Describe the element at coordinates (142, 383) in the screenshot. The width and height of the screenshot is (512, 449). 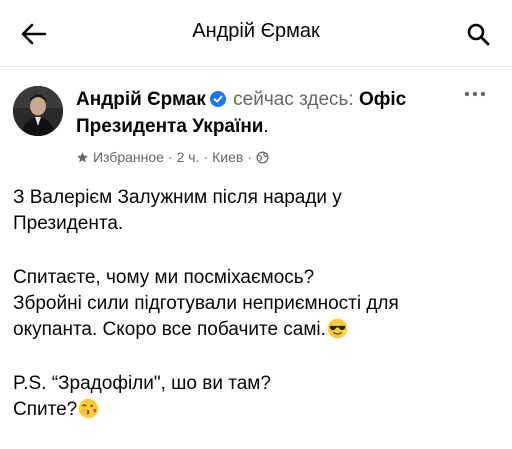
I see `body-line: P.S. “Зрадофіли", шо ви там?` at that location.